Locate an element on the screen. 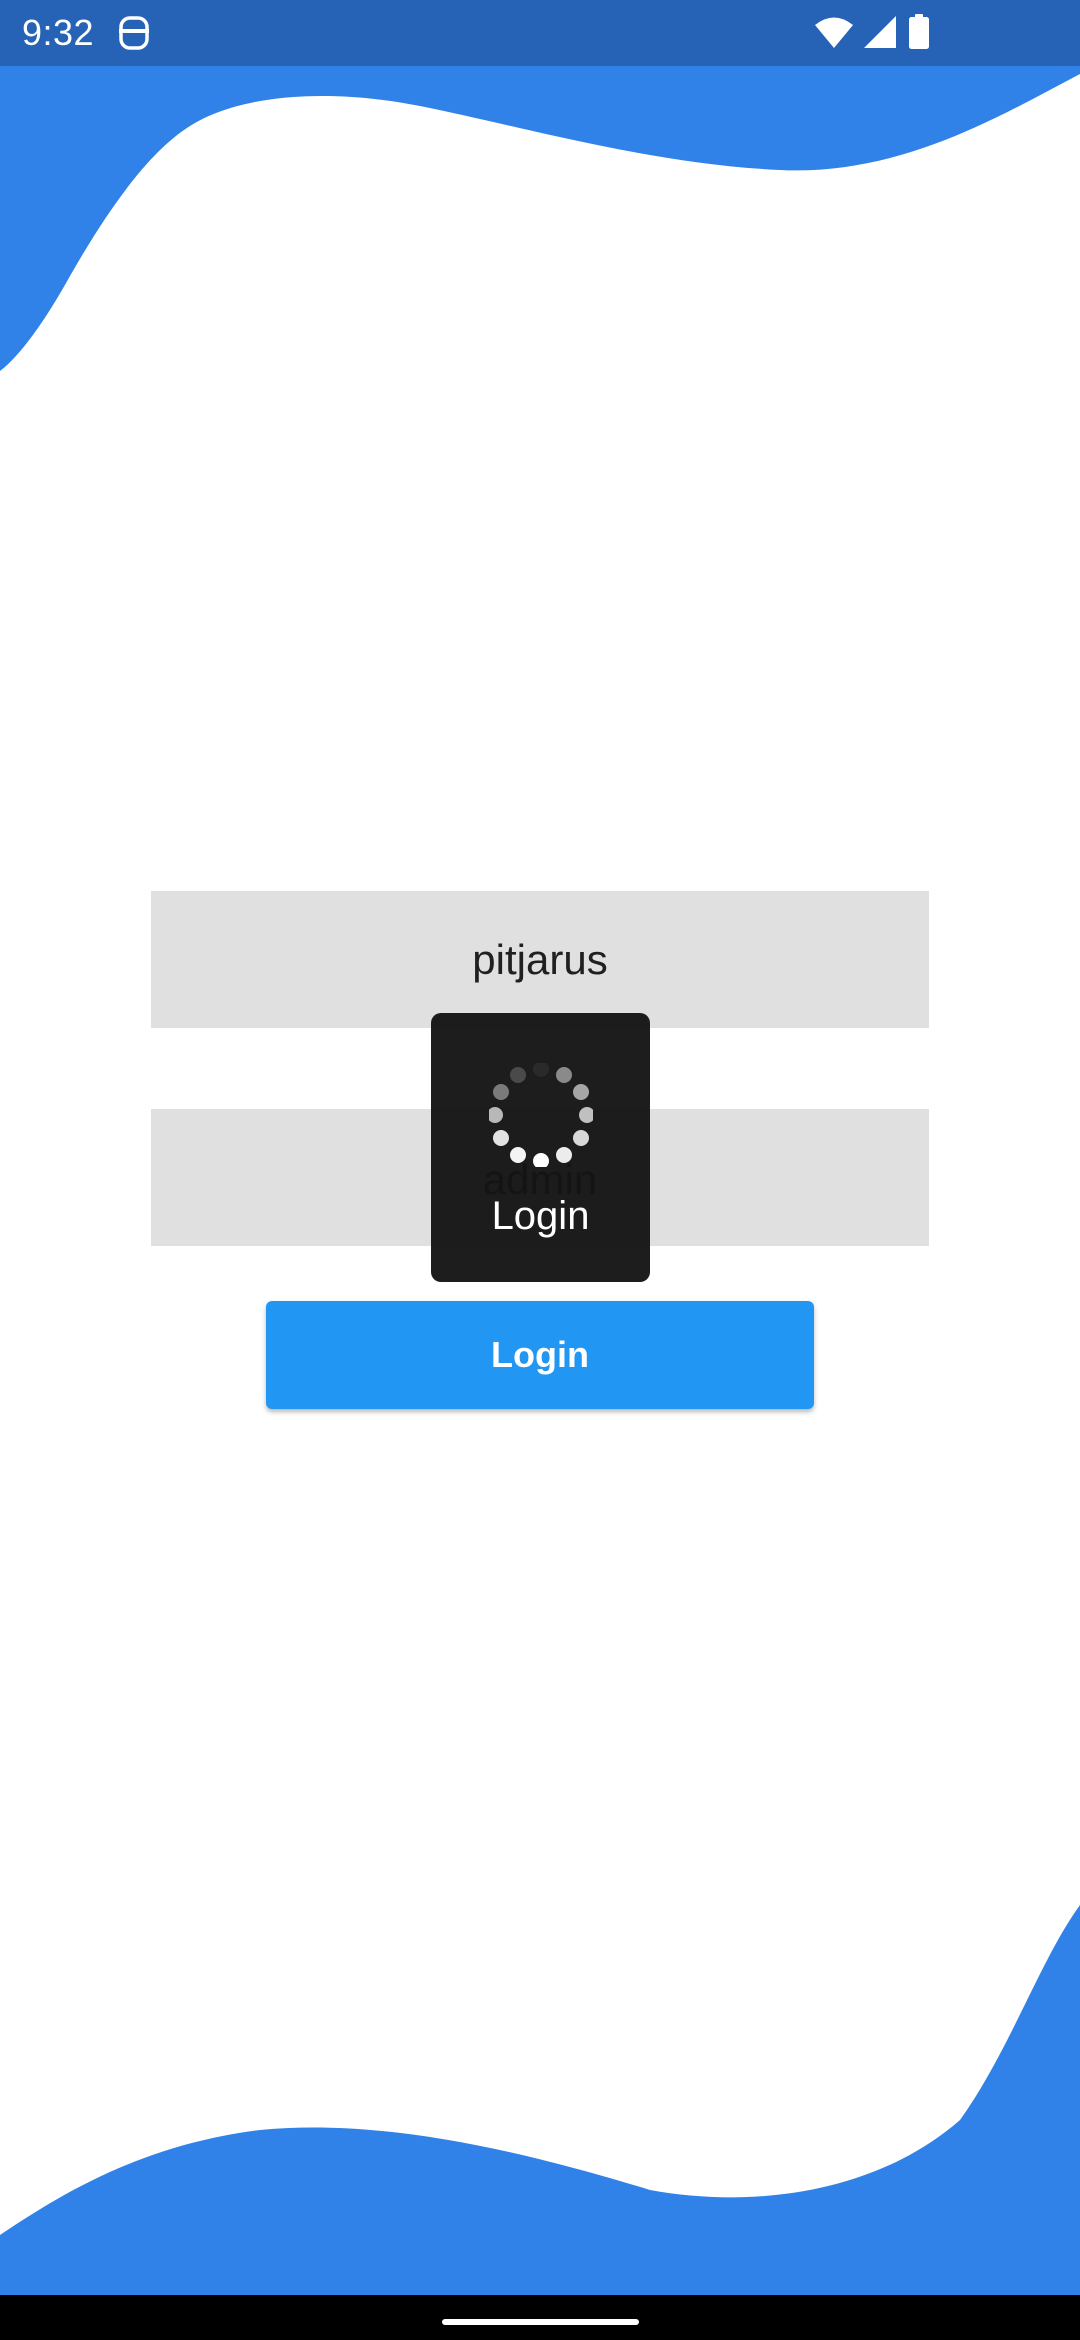 This screenshot has width=1080, height=2340. battery-icon is located at coordinates (919, 31).